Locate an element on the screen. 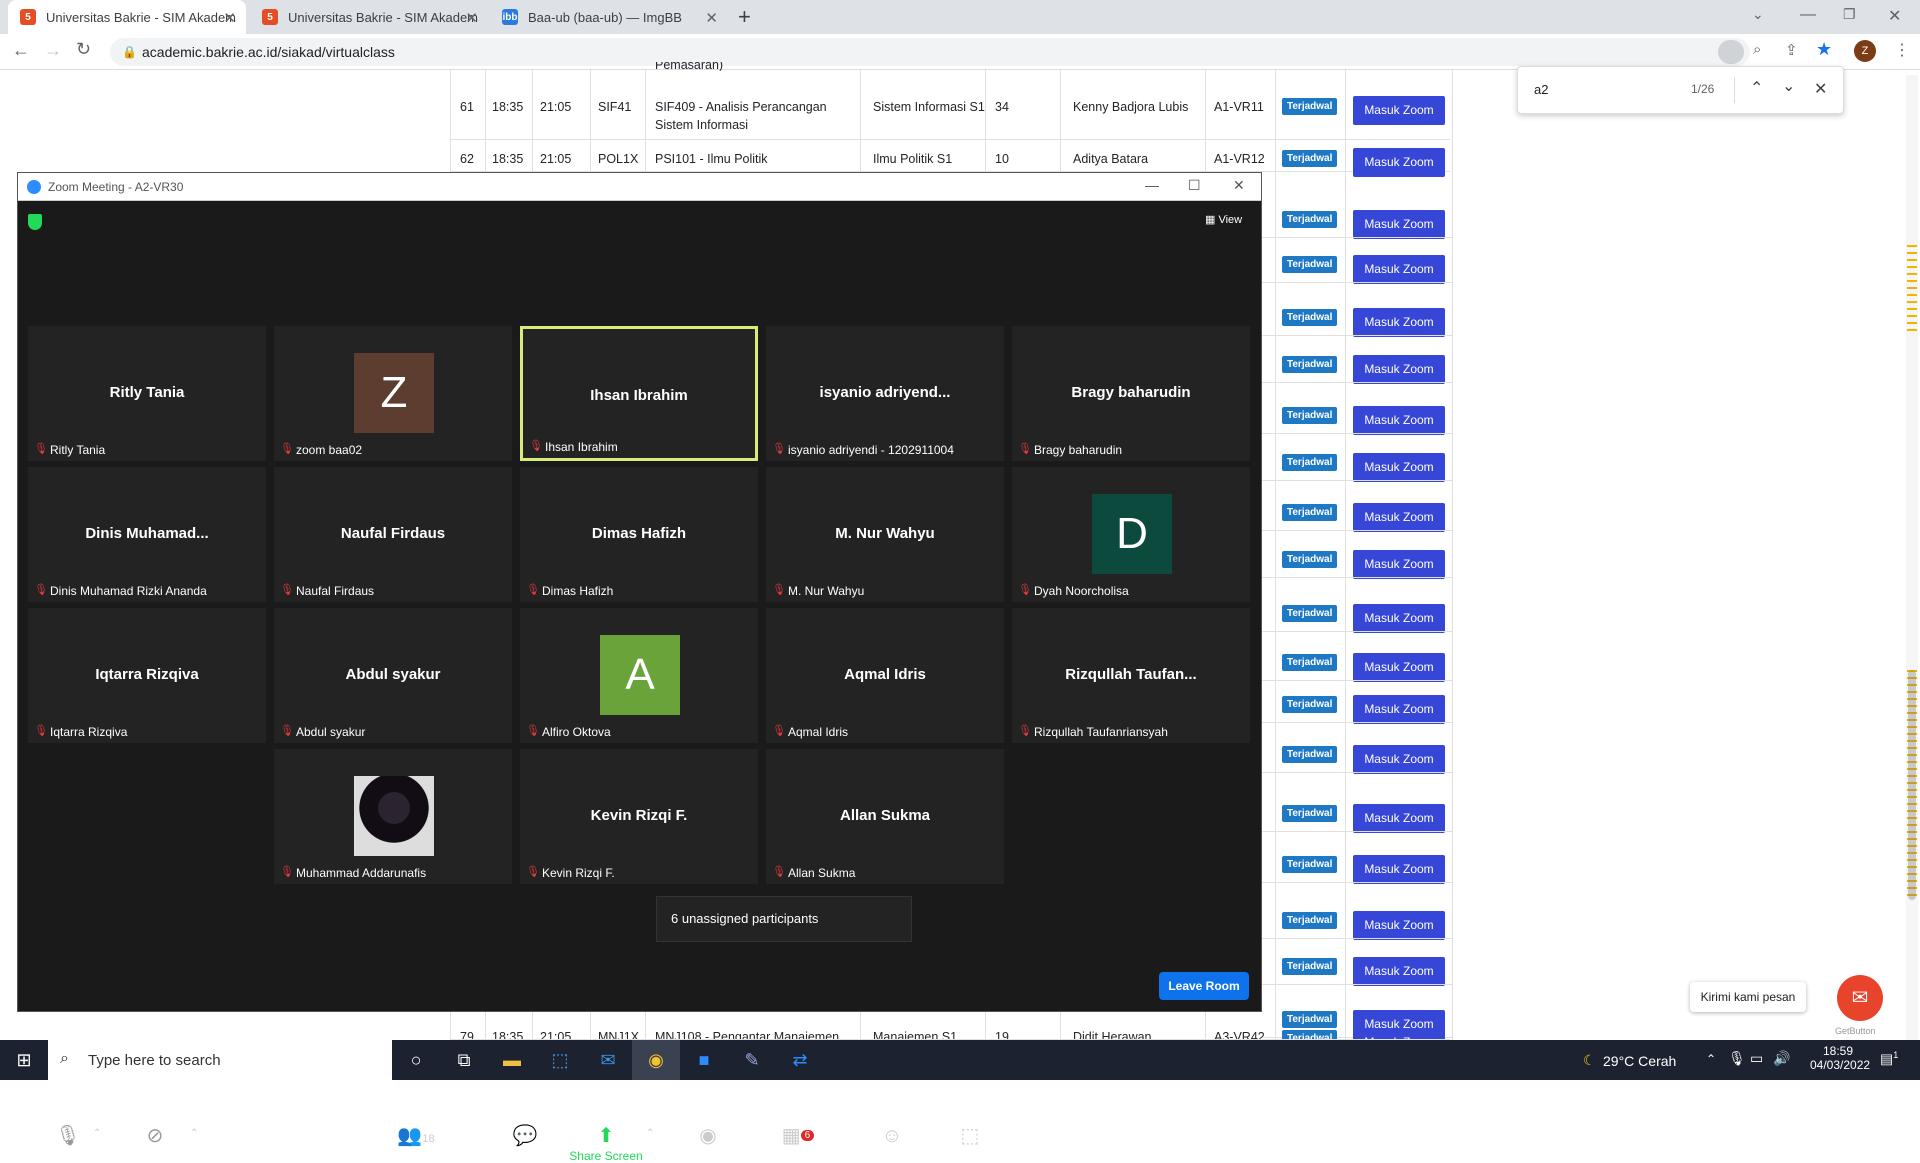  network-icon: ▭ is located at coordinates (1756, 1058).